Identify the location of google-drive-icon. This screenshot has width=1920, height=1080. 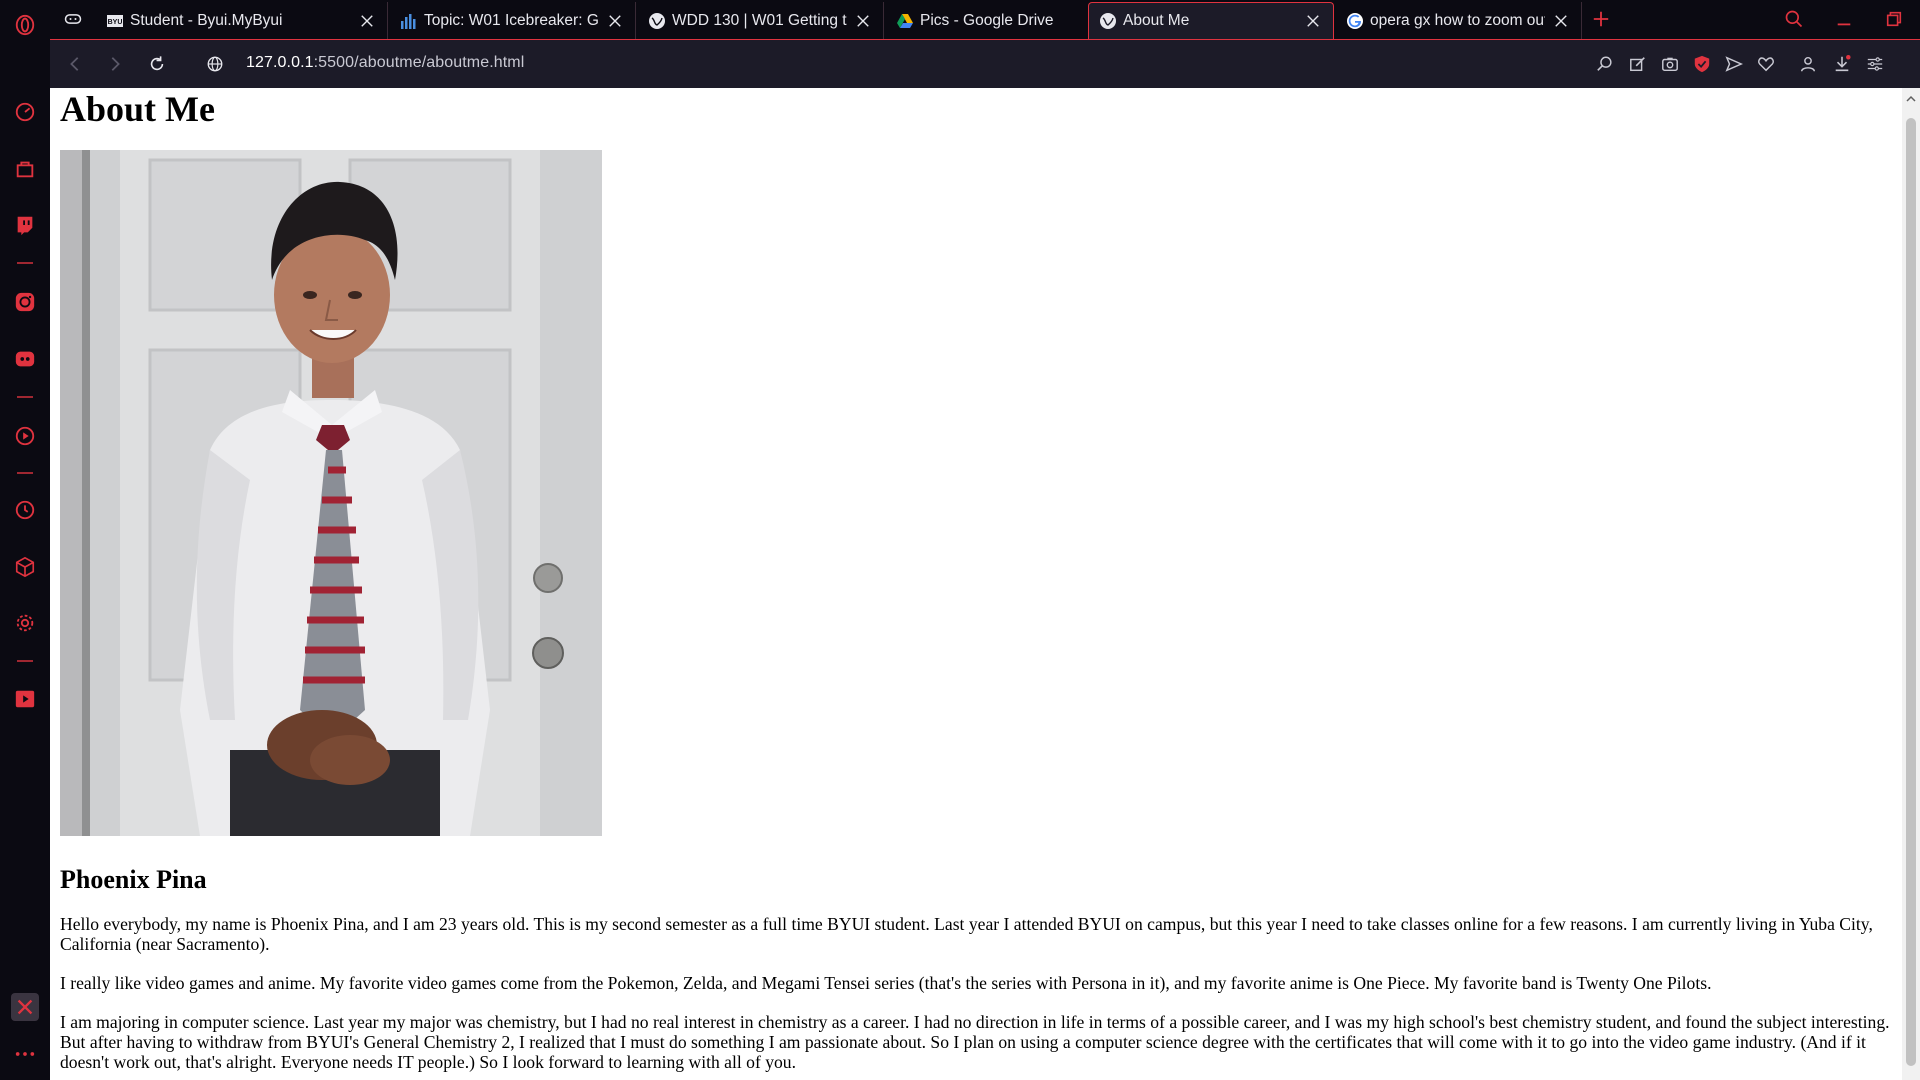
(905, 21).